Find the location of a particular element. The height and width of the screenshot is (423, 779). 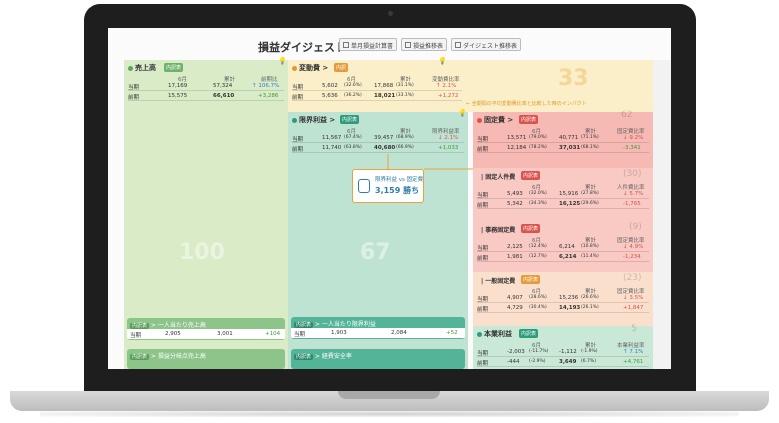

laptop-notch is located at coordinates (389, 395).